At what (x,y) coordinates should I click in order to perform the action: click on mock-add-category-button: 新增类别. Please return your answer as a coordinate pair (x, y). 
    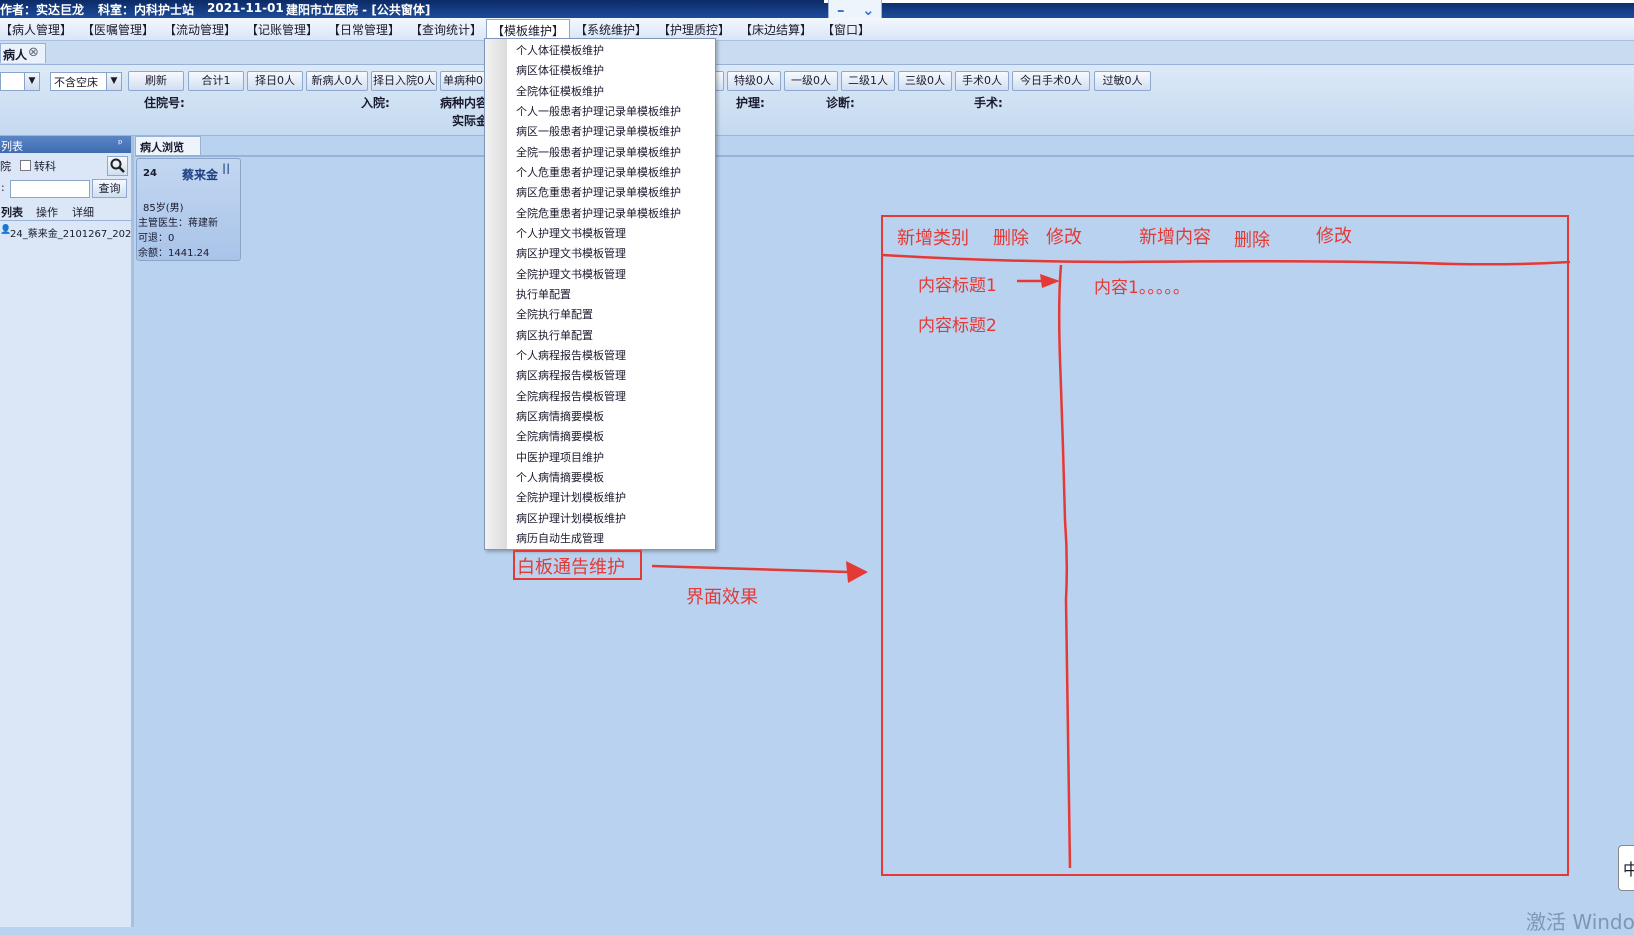
    Looking at the image, I should click on (933, 238).